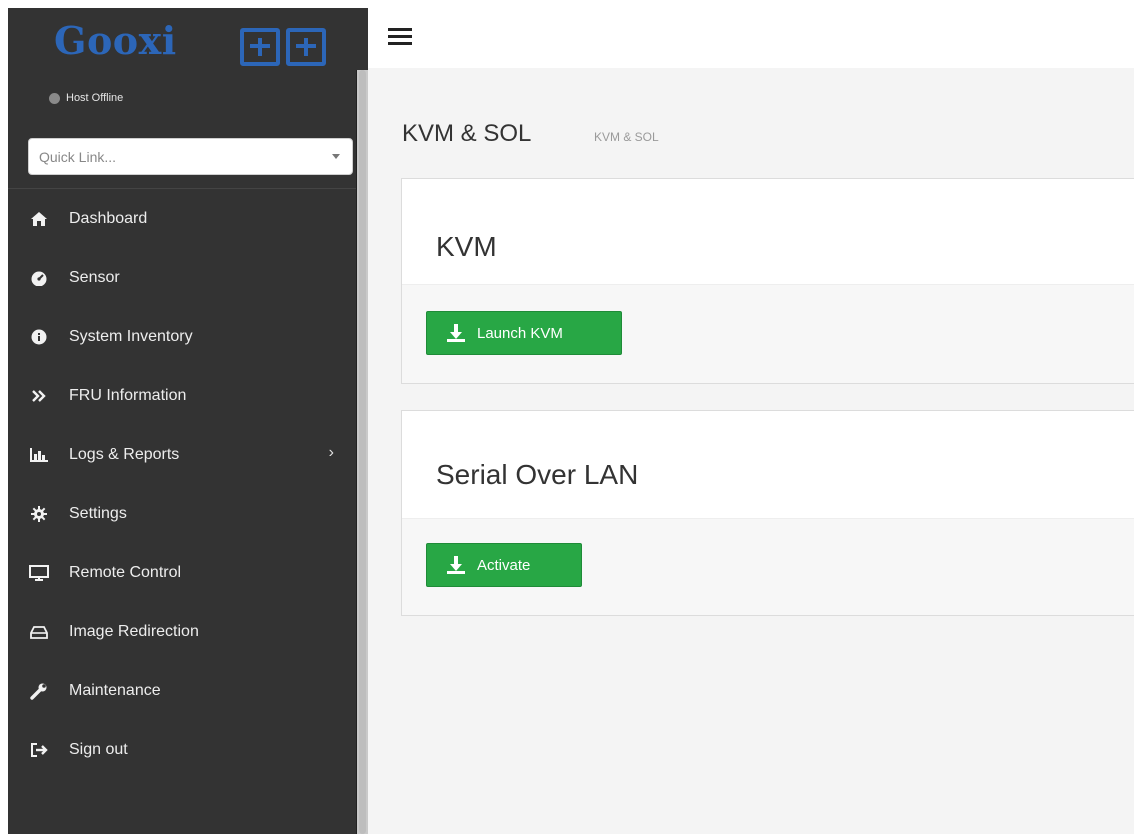  I want to click on sol-panel-header: Serial Over LAN, so click(768, 465).